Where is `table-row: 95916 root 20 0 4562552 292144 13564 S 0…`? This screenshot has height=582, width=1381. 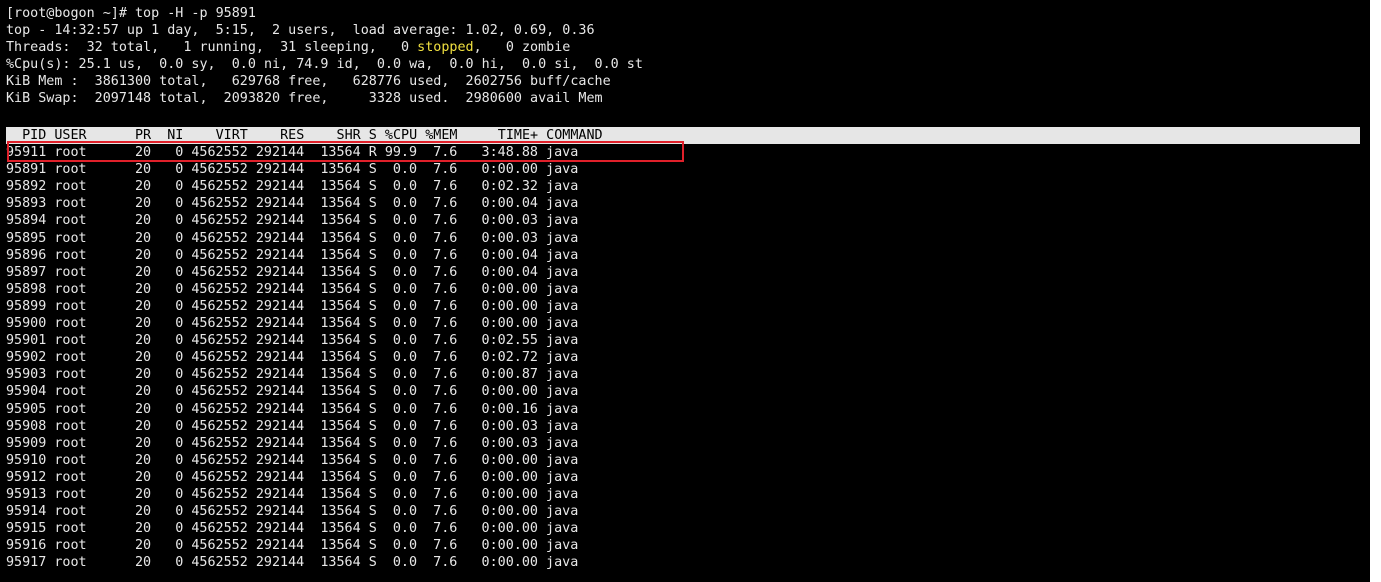 table-row: 95916 root 20 0 4562552 292144 13564 S 0… is located at coordinates (304, 545).